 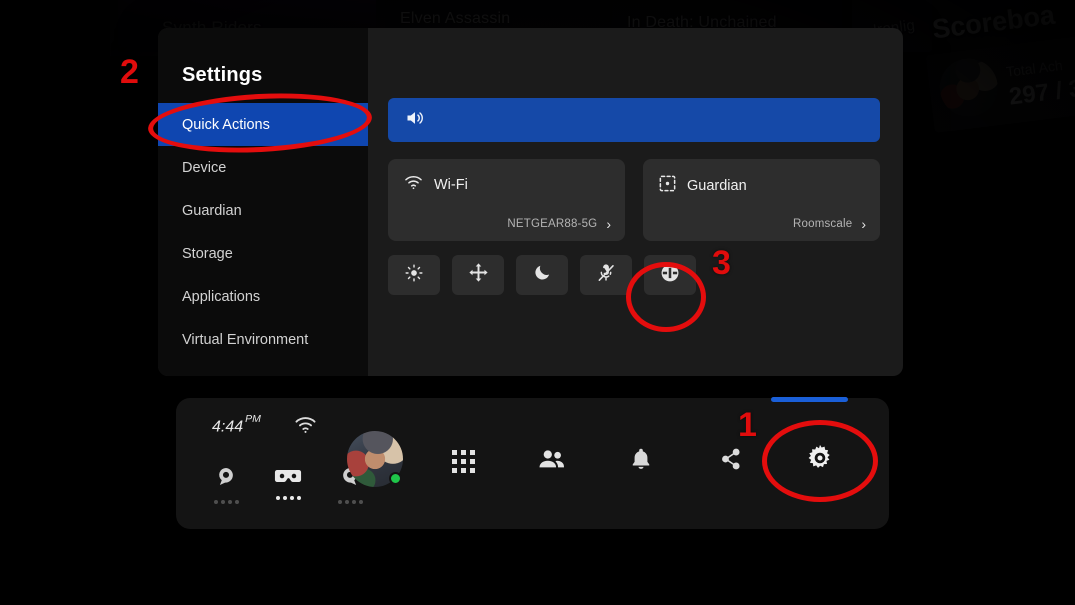 I want to click on quick-action-buttons, so click(x=542, y=275).